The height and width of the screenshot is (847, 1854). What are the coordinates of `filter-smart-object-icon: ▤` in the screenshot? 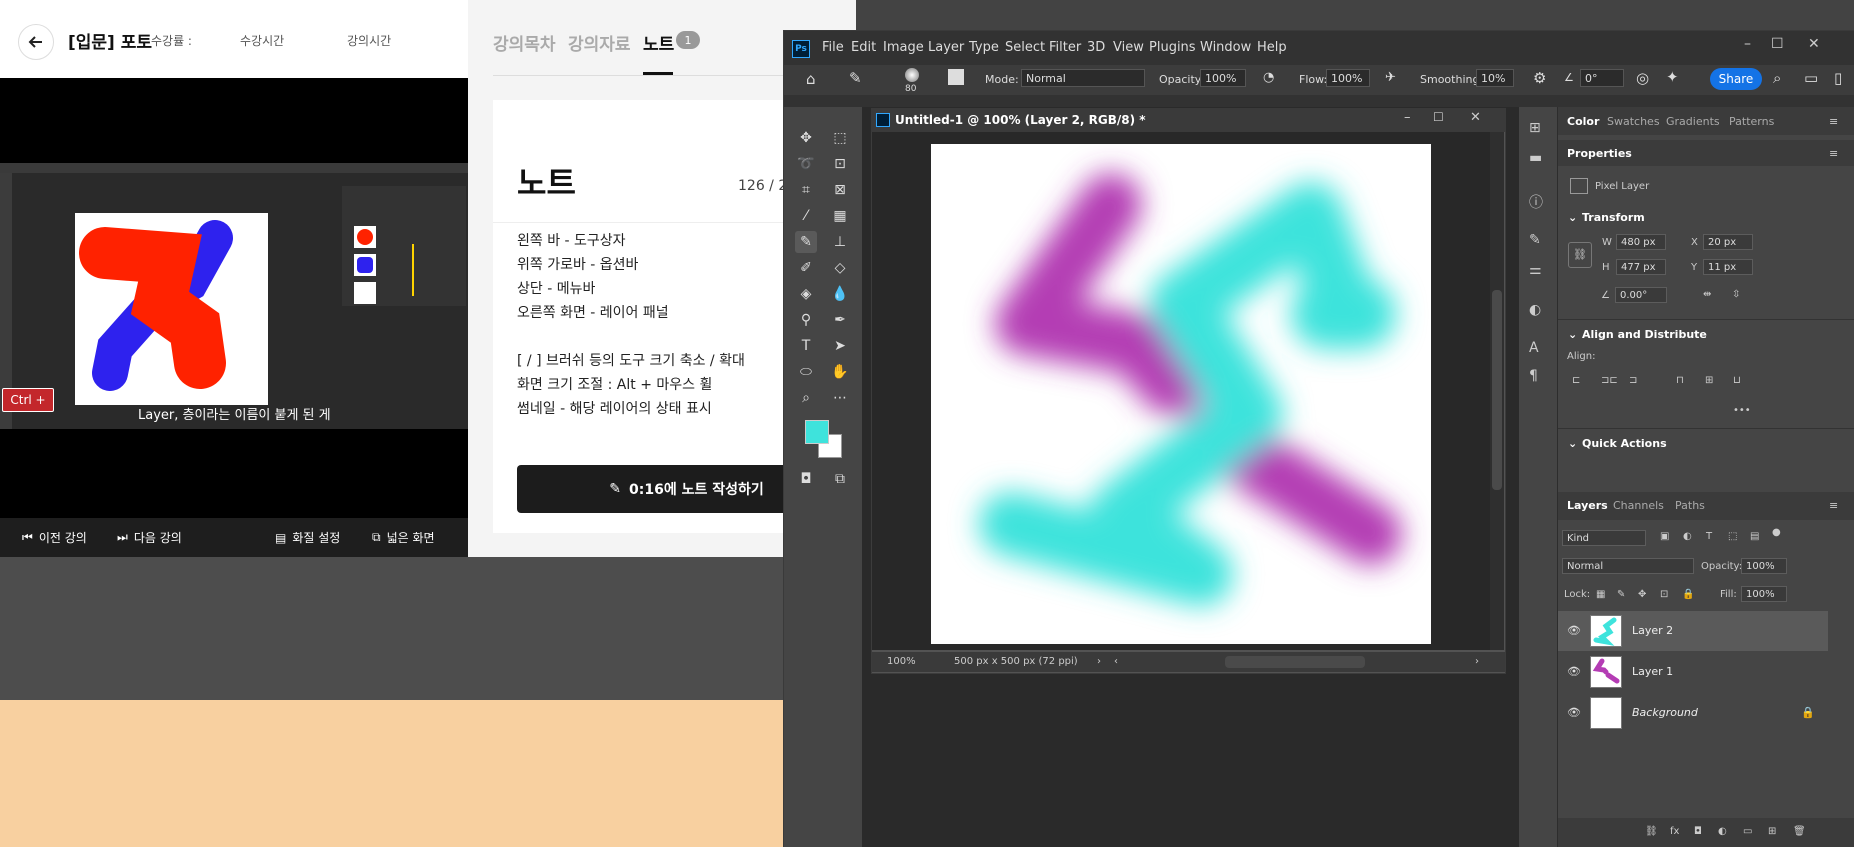 It's located at (1754, 536).